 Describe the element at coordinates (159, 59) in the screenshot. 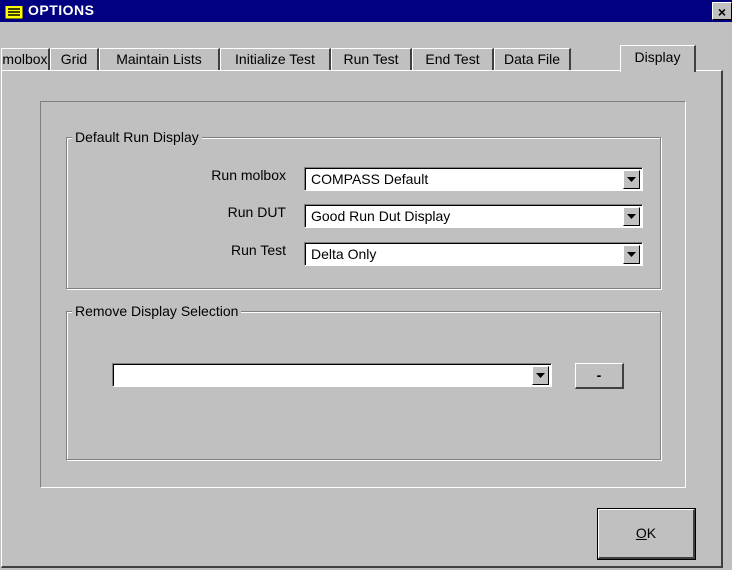

I see `tab-maintain-lists: Maintain Lists` at that location.